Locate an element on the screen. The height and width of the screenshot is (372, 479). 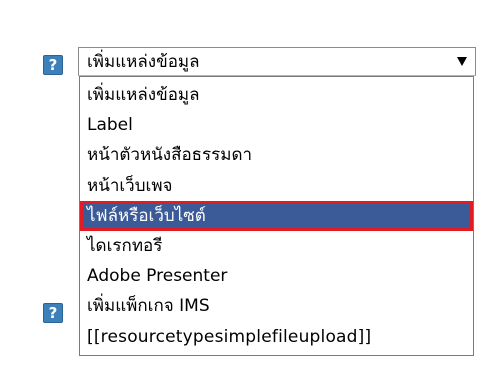
dropdown-arrow-icon is located at coordinates (462, 61).